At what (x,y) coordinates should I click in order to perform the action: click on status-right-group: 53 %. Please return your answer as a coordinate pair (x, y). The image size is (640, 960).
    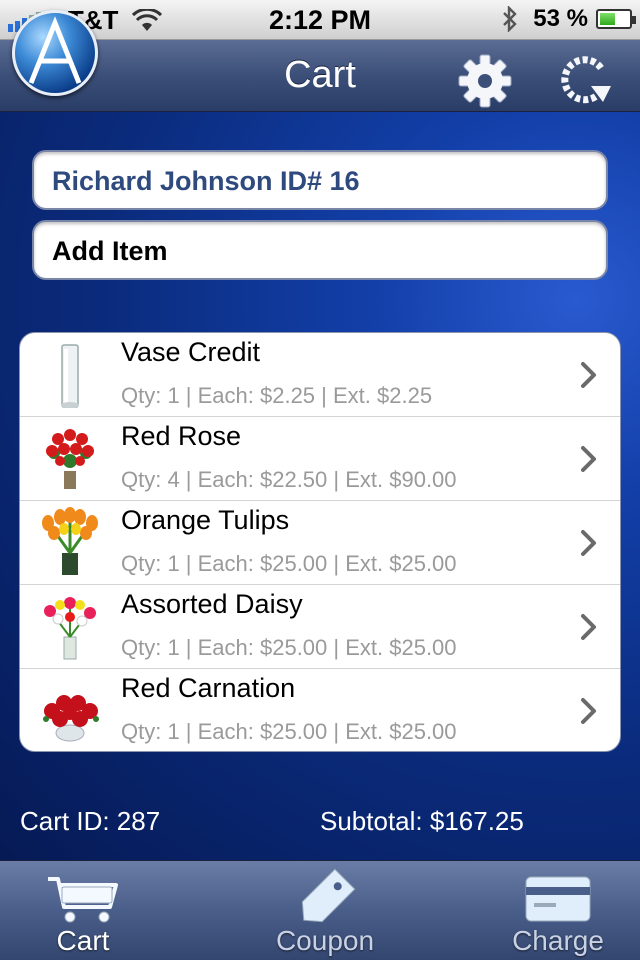
    Looking at the image, I should click on (568, 19).